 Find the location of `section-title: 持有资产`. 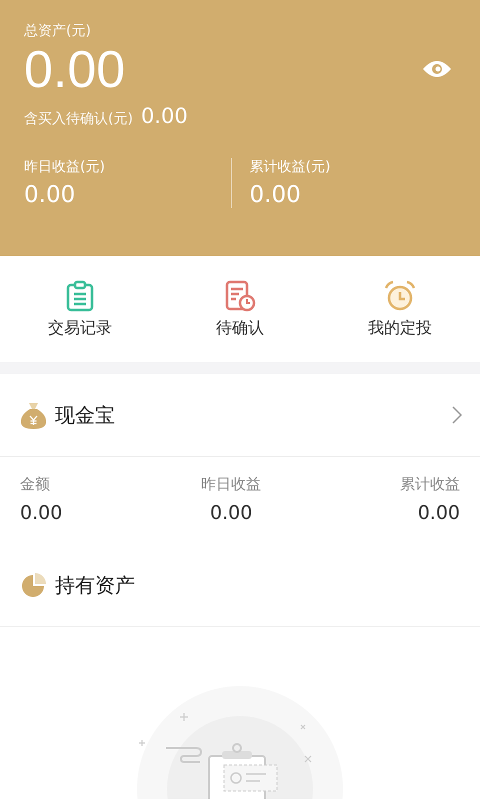

section-title: 持有资产 is located at coordinates (95, 585).